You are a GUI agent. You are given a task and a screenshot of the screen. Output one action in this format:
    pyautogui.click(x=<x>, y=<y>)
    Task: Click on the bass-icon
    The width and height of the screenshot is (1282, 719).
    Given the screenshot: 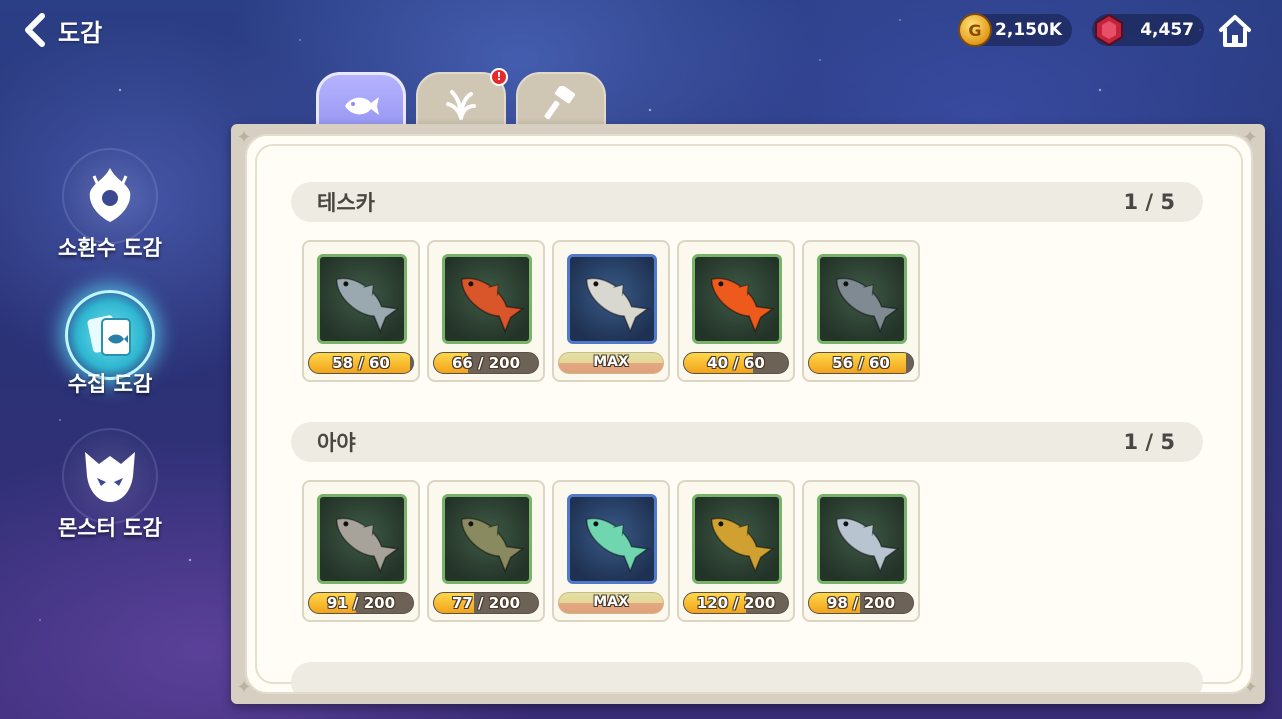 What is the action you would take?
    pyautogui.click(x=487, y=539)
    